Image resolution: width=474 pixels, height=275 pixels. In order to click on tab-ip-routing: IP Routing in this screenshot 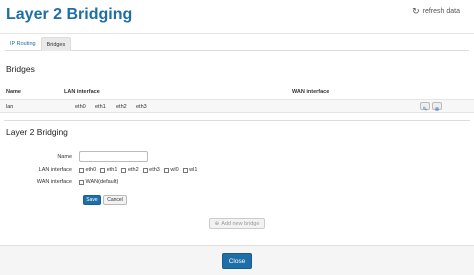, I will do `click(23, 44)`.